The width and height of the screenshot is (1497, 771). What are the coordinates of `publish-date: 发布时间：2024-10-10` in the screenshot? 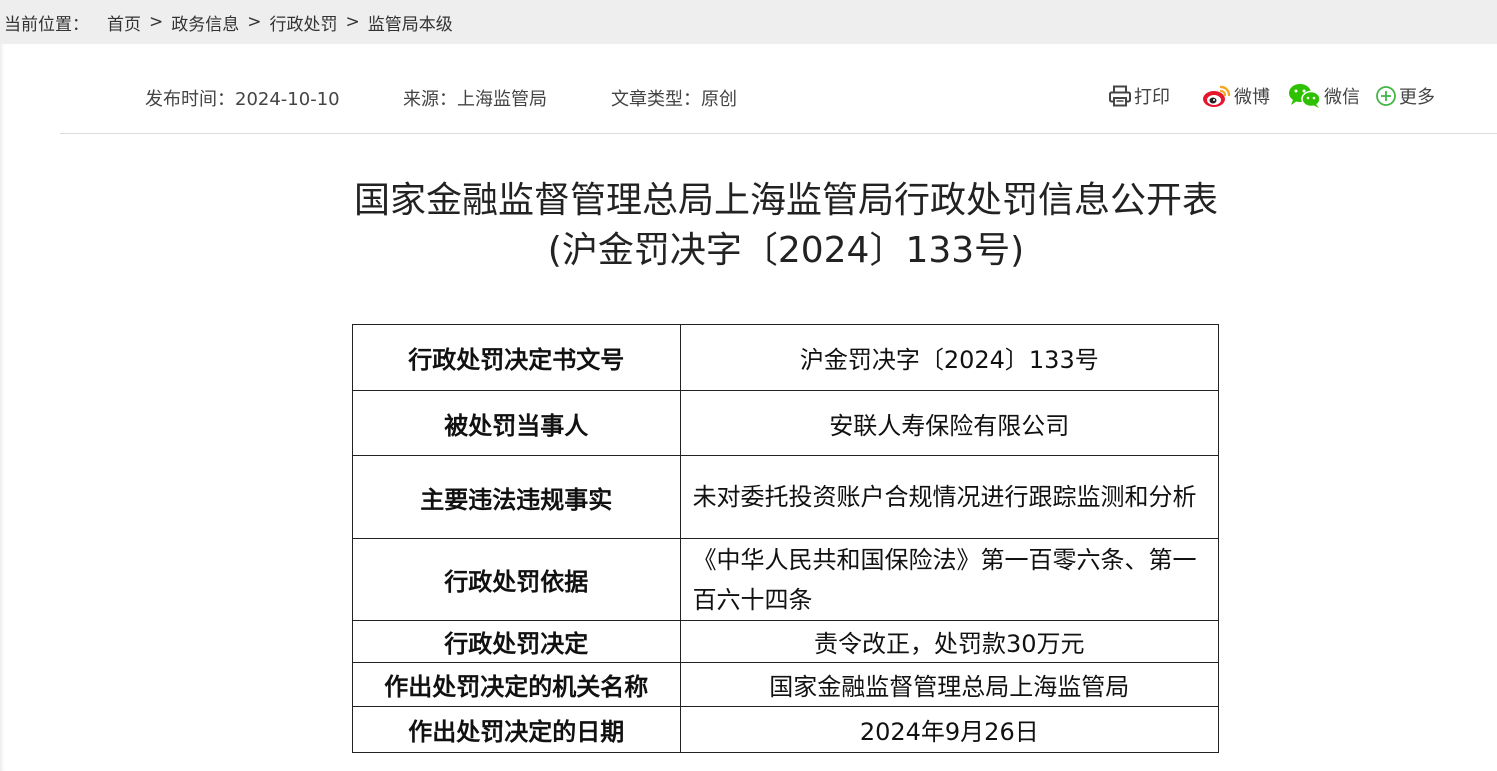 It's located at (242, 99).